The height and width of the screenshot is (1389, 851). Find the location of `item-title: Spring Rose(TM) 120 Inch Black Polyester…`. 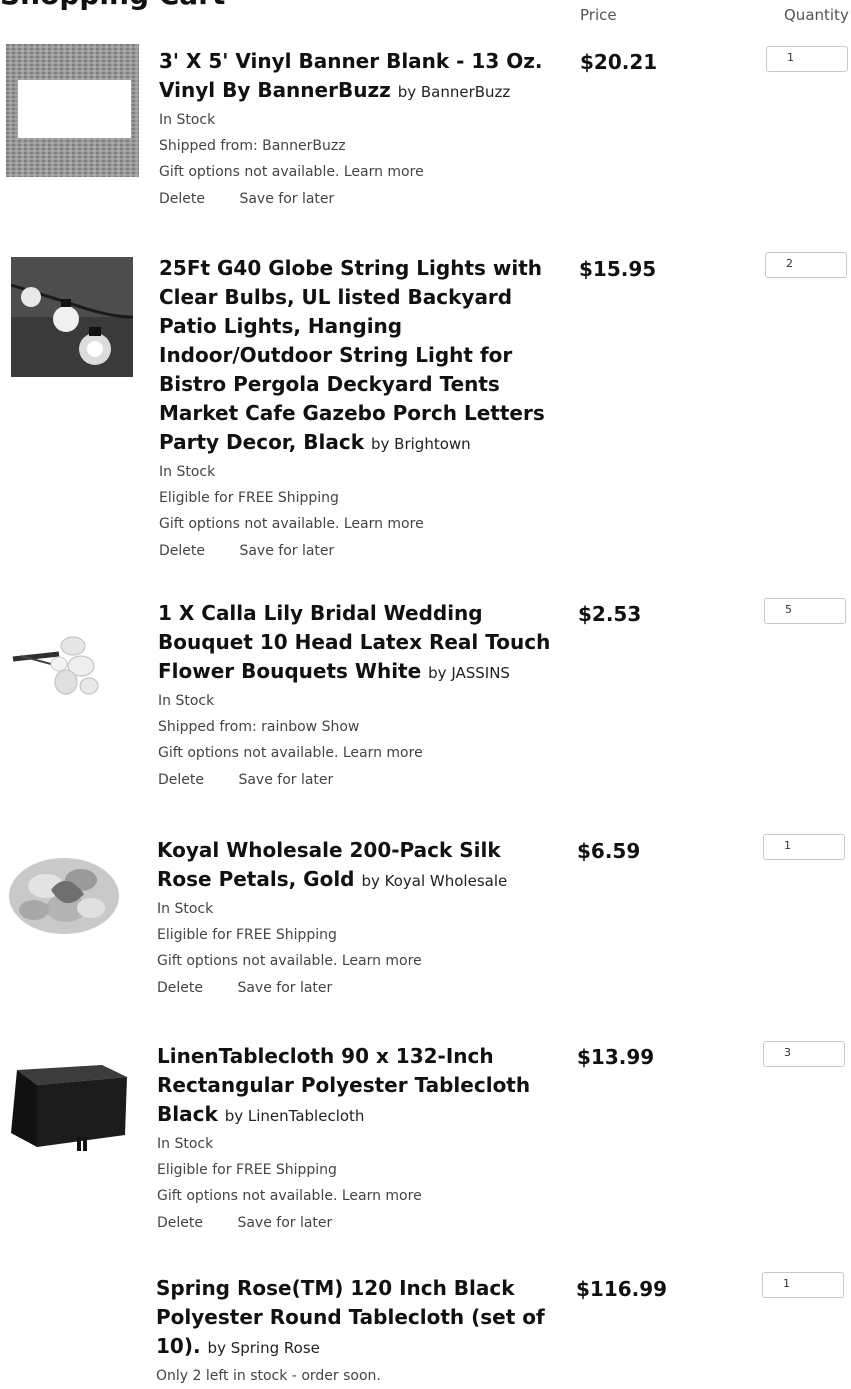

item-title: Spring Rose(TM) 120 Inch Black Polyester… is located at coordinates (356, 1318).